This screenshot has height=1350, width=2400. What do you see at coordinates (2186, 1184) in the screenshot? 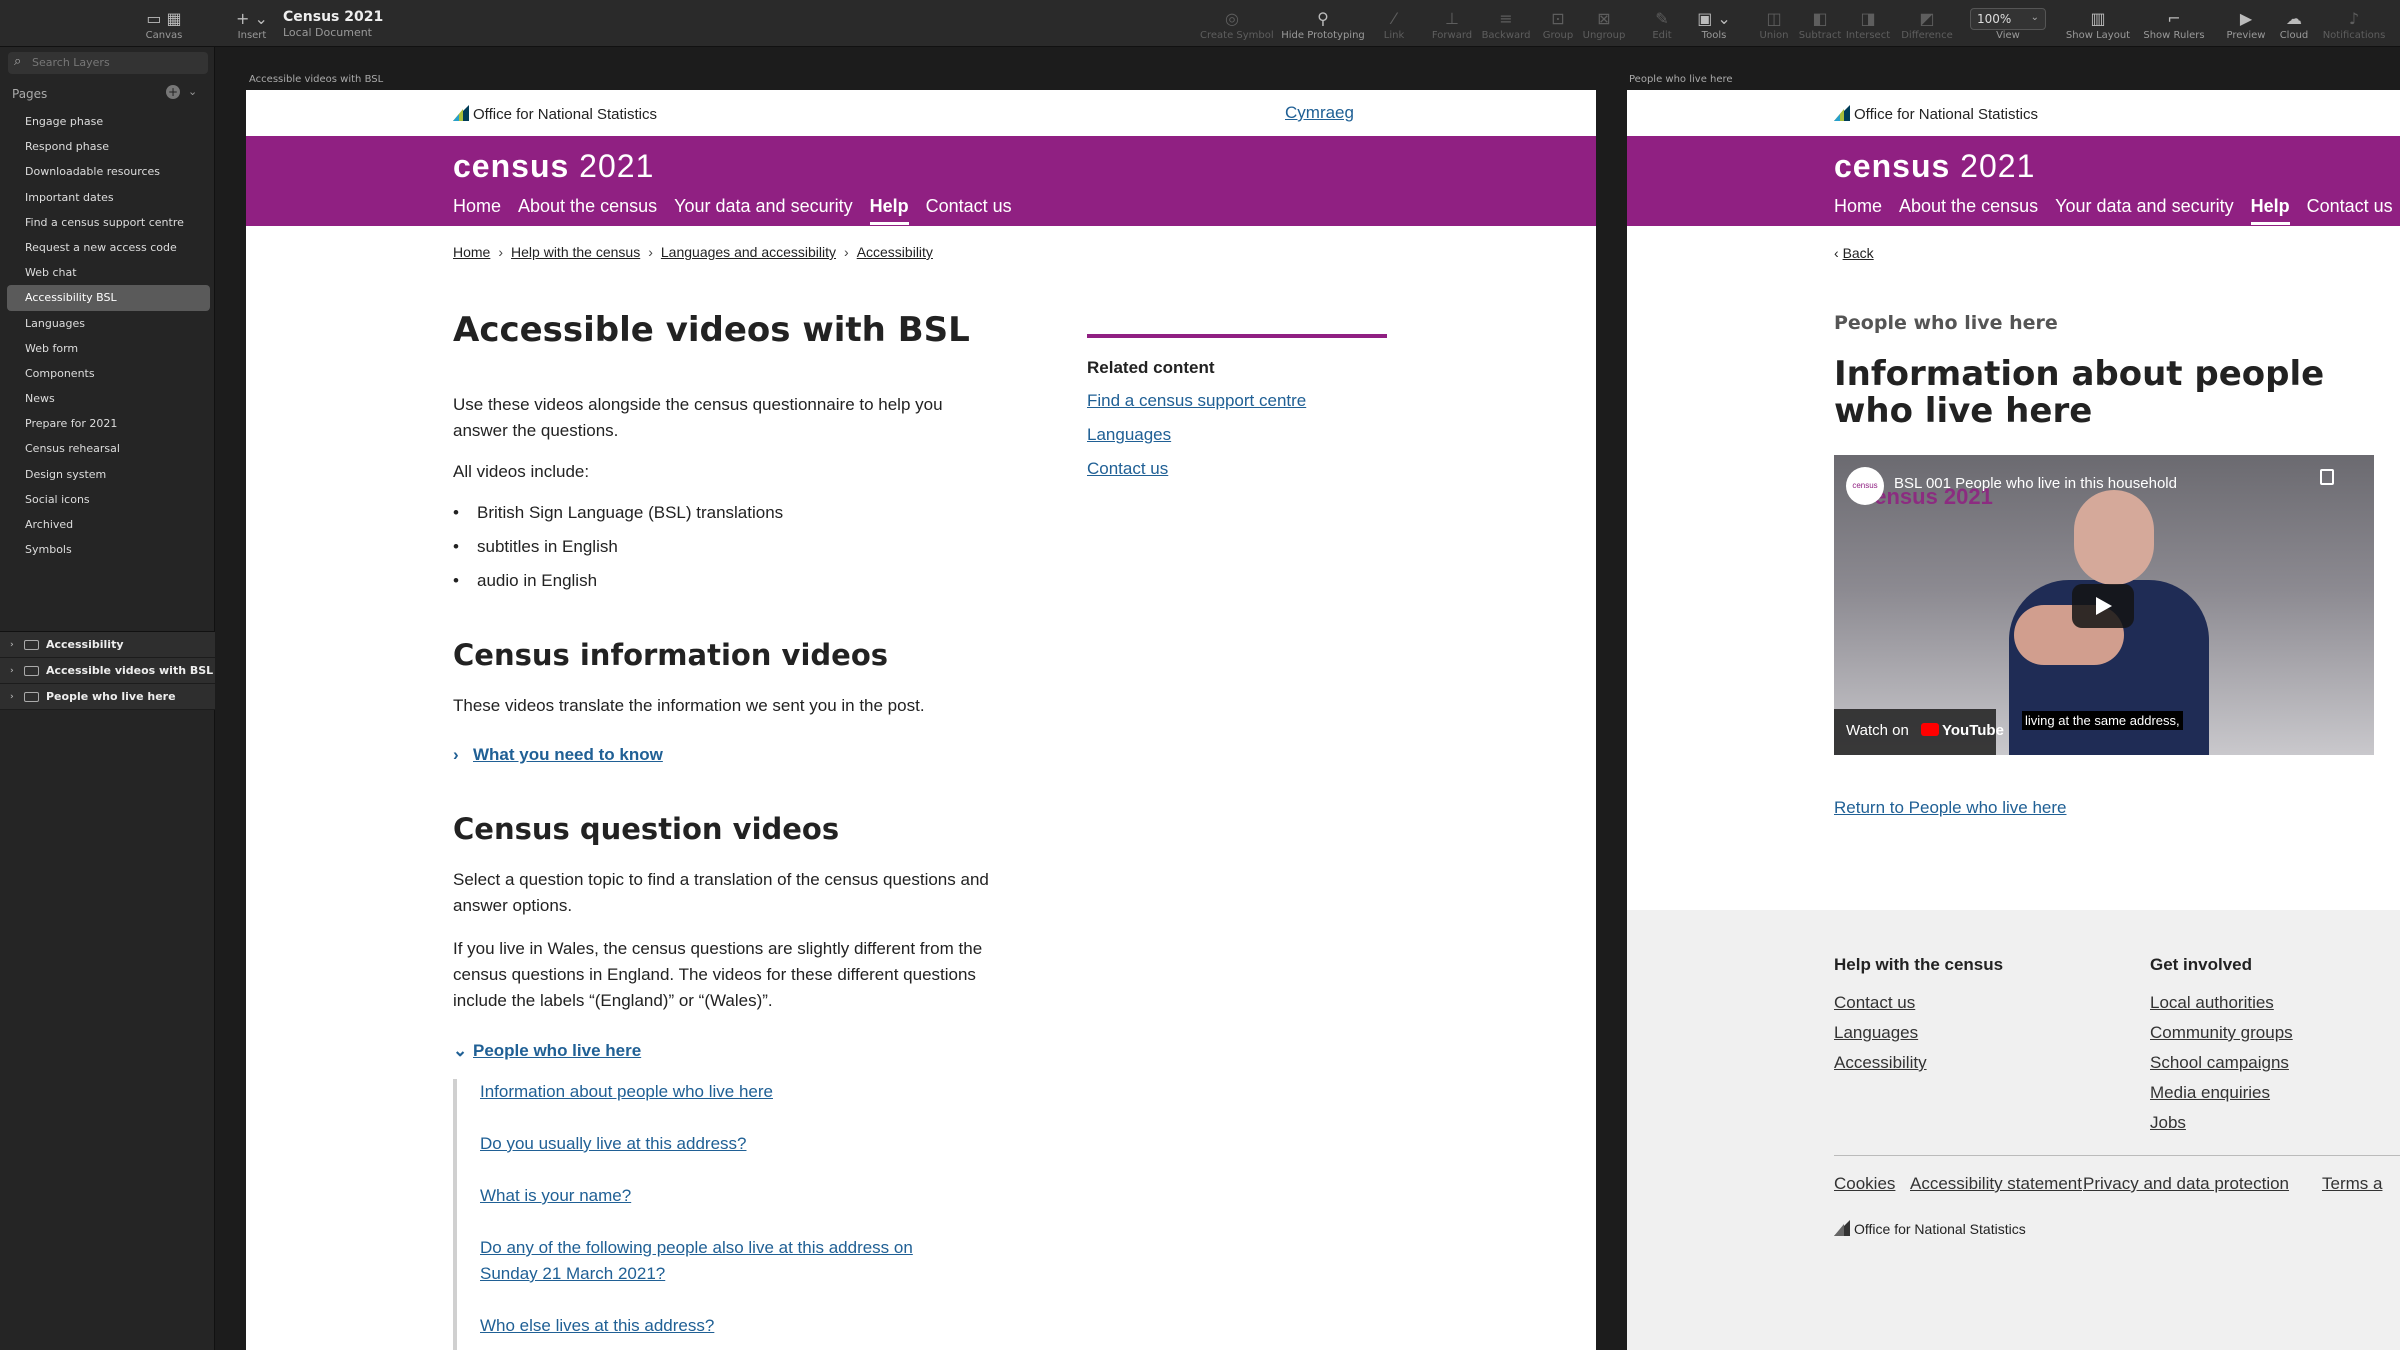
I see `footer-legal-link: Privacy and data protection` at bounding box center [2186, 1184].